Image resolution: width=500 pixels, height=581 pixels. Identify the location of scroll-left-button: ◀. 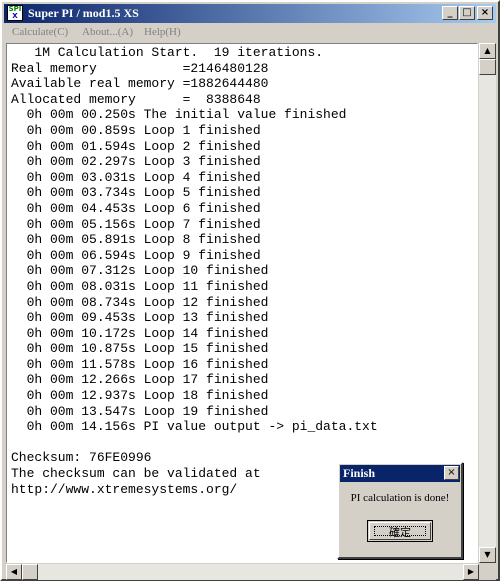
(14, 572).